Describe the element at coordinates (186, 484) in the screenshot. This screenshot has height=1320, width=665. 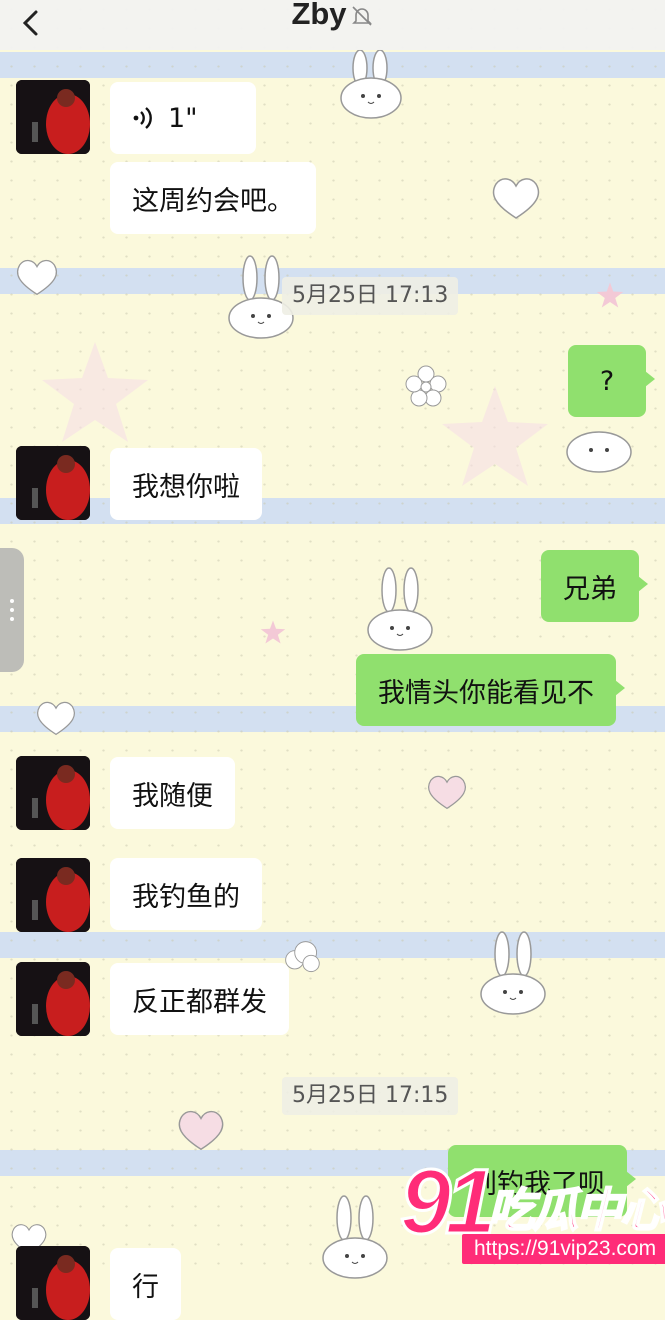
I see `message-bubble-in: 我想你啦` at that location.